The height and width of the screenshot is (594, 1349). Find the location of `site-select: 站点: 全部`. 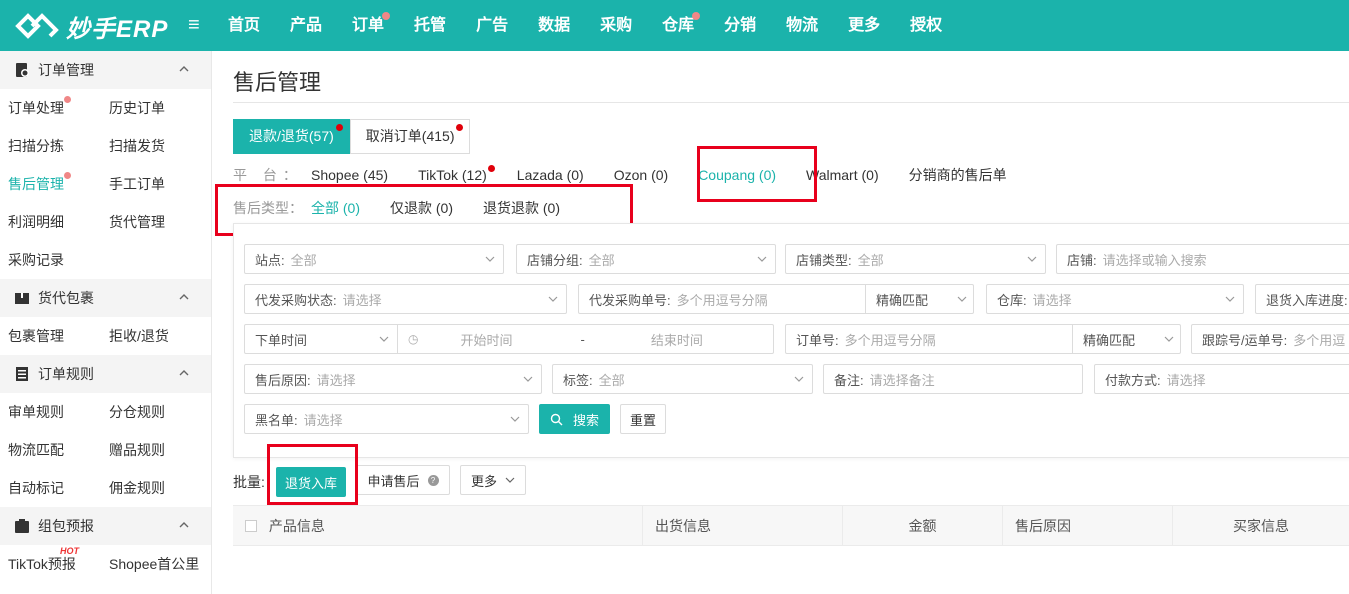

site-select: 站点: 全部 is located at coordinates (374, 259).